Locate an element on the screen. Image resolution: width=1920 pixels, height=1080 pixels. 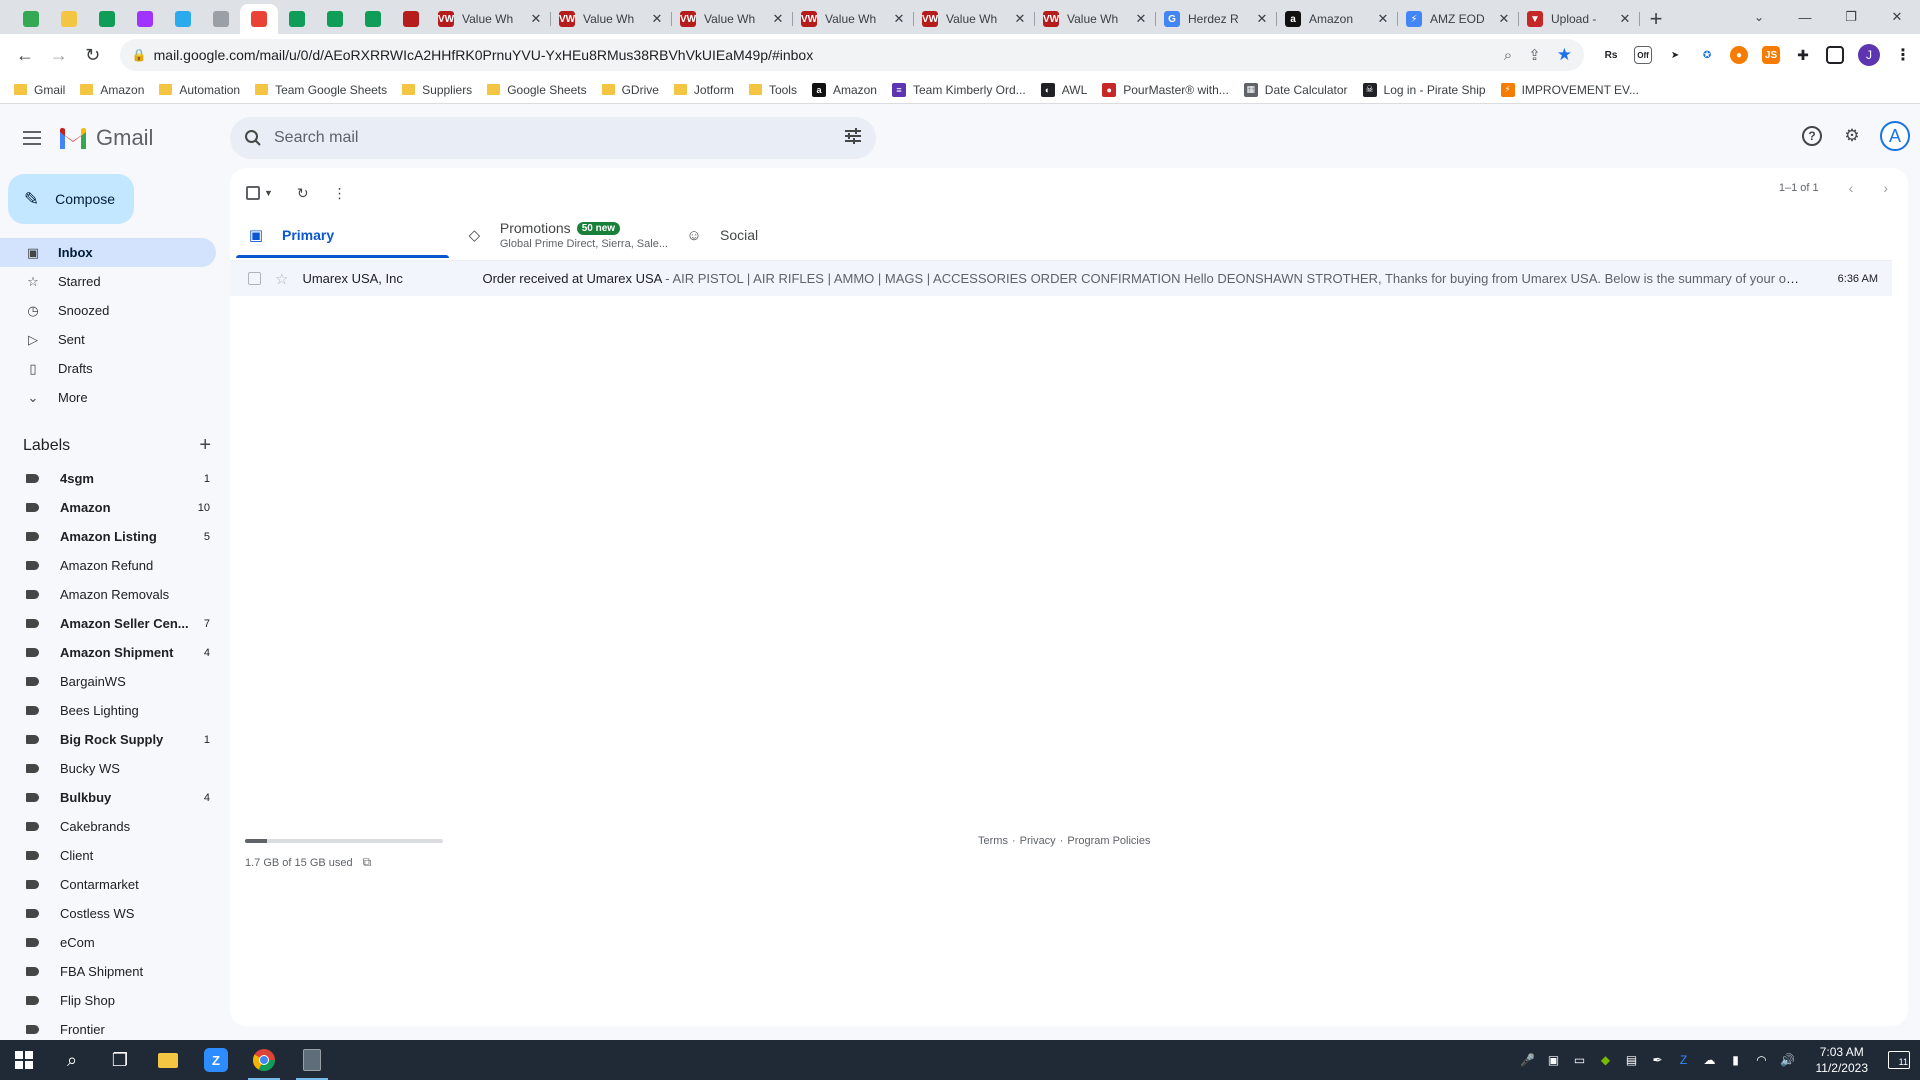
taskbar-clock: 7:03 AM 11/2/2023 is located at coordinates (1842, 1060).